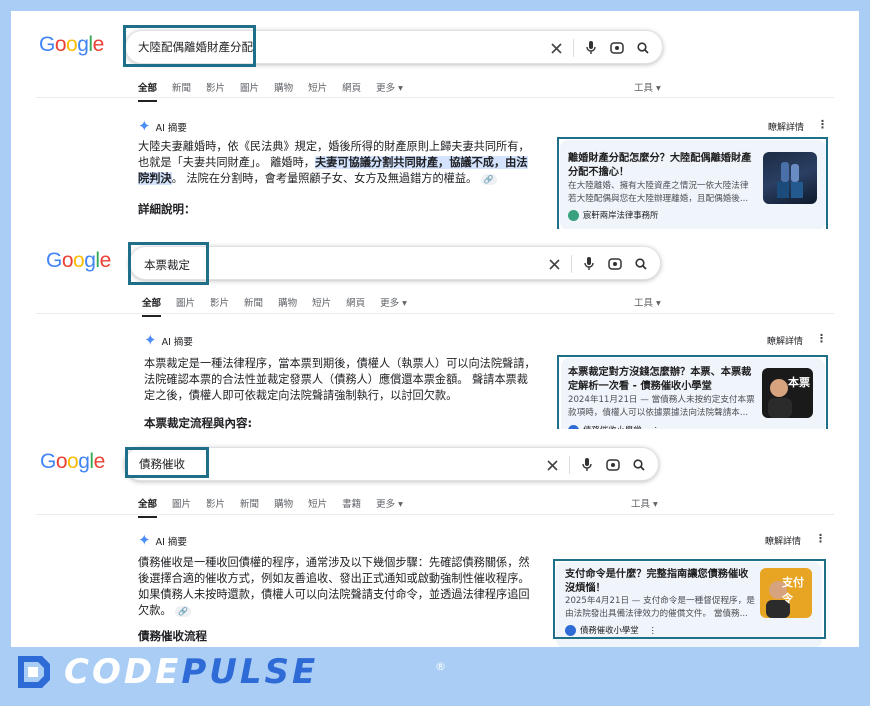 The image size is (870, 706). What do you see at coordinates (249, 91) in the screenshot?
I see `tab-images: 圖片` at bounding box center [249, 91].